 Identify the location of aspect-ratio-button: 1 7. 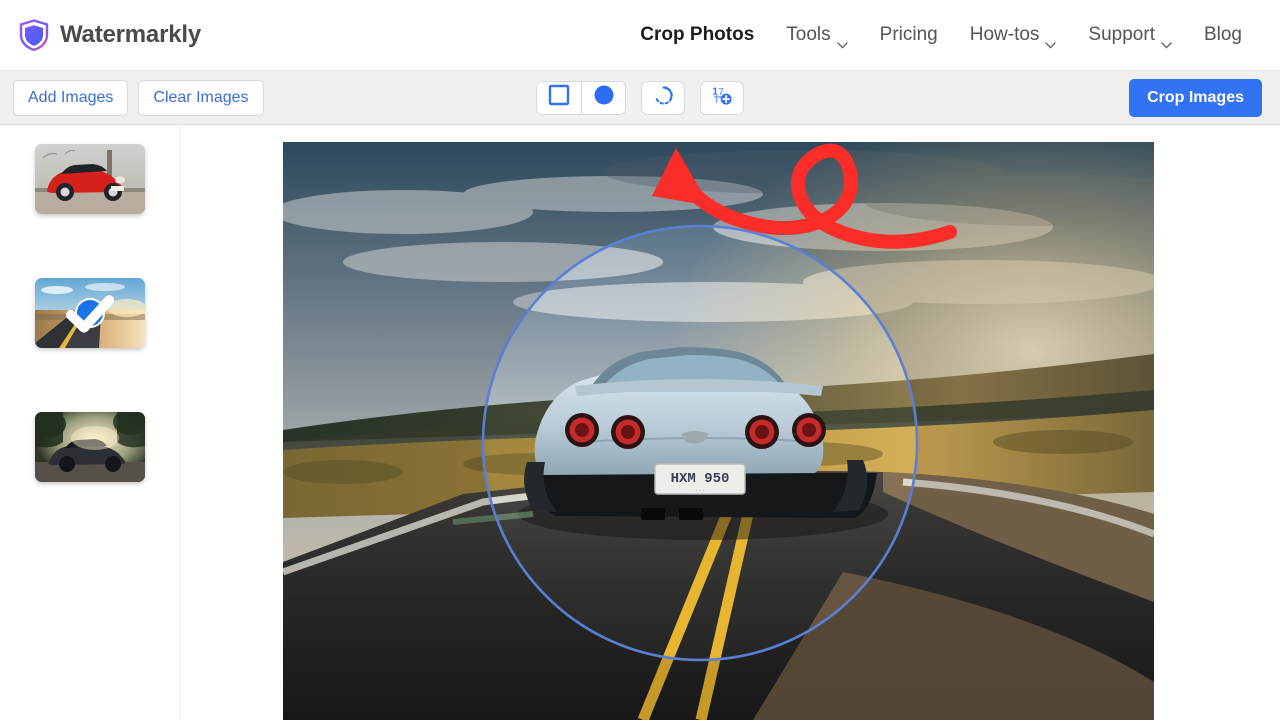
(722, 97).